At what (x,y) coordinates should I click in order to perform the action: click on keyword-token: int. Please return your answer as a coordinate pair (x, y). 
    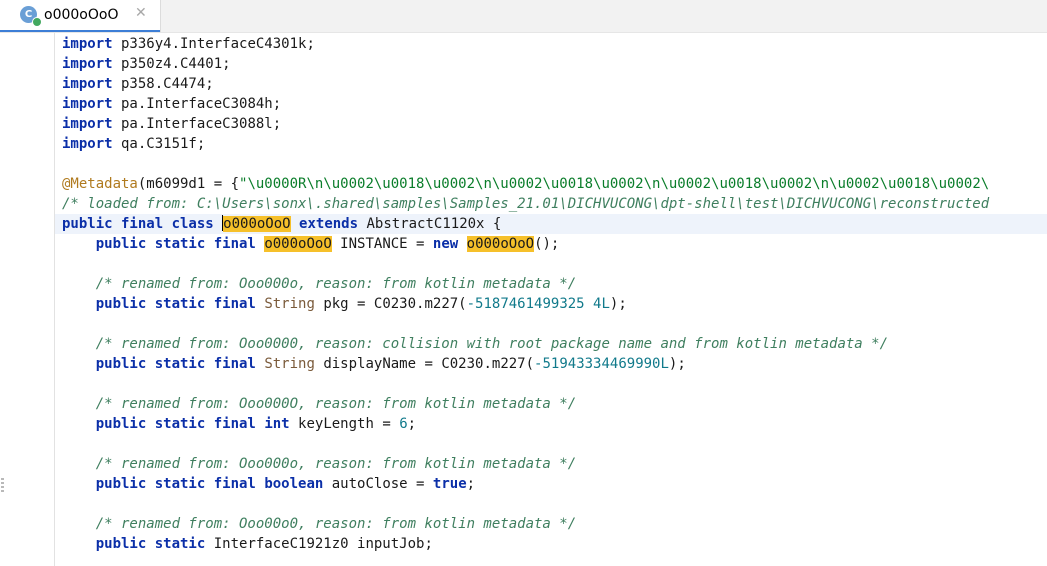
    Looking at the image, I should click on (277, 424).